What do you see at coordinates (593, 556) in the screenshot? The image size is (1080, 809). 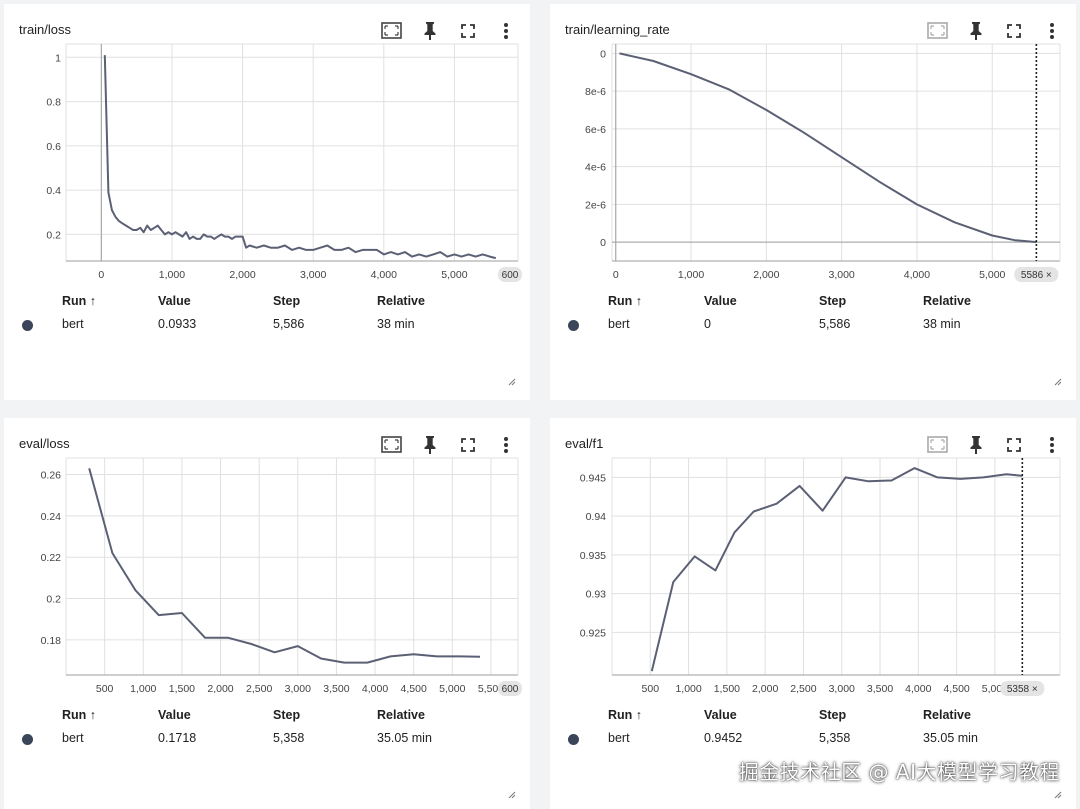 I see `y-tick-label: 0.935` at bounding box center [593, 556].